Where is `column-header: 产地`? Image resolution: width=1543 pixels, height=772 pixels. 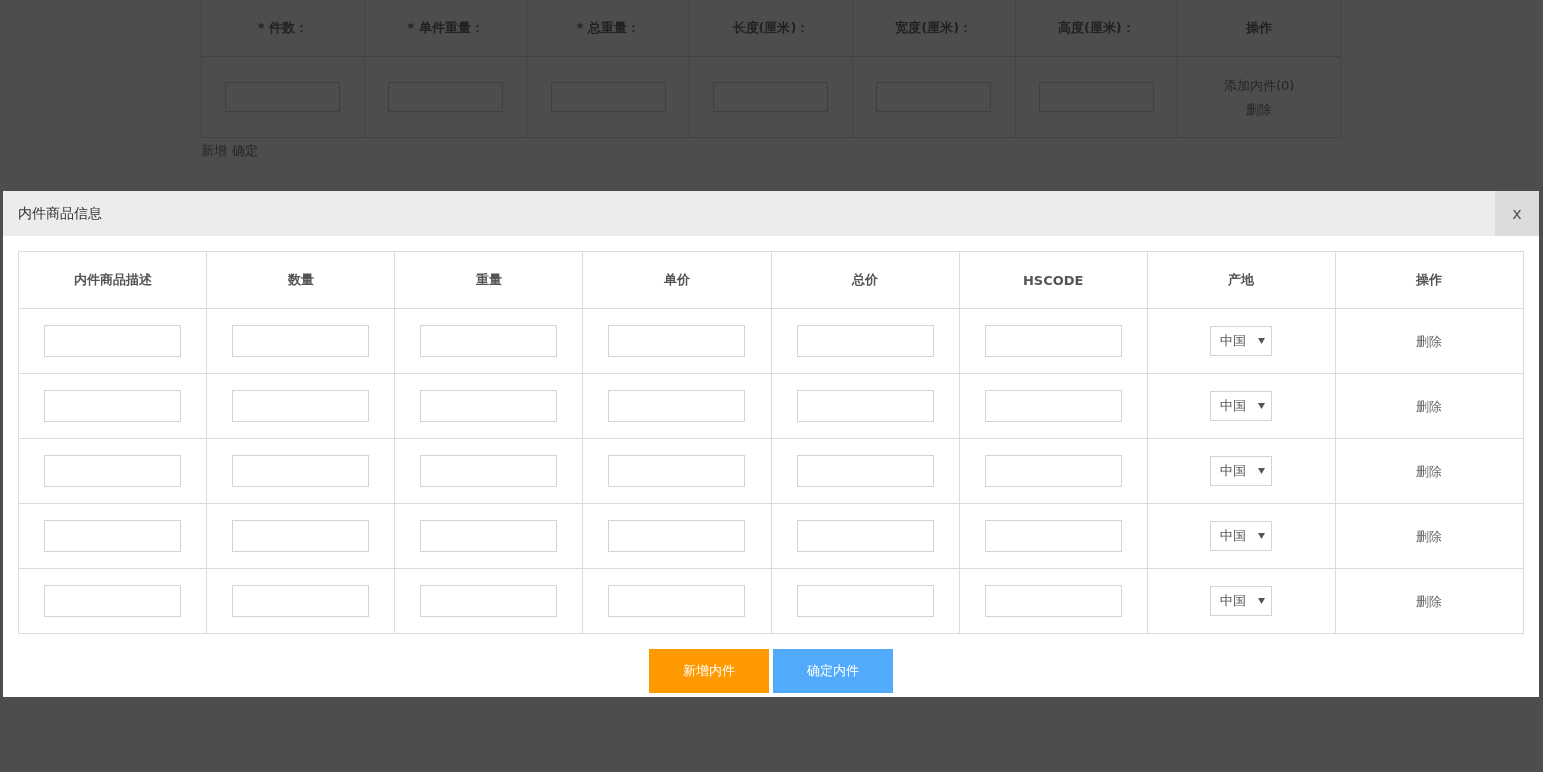 column-header: 产地 is located at coordinates (1241, 280).